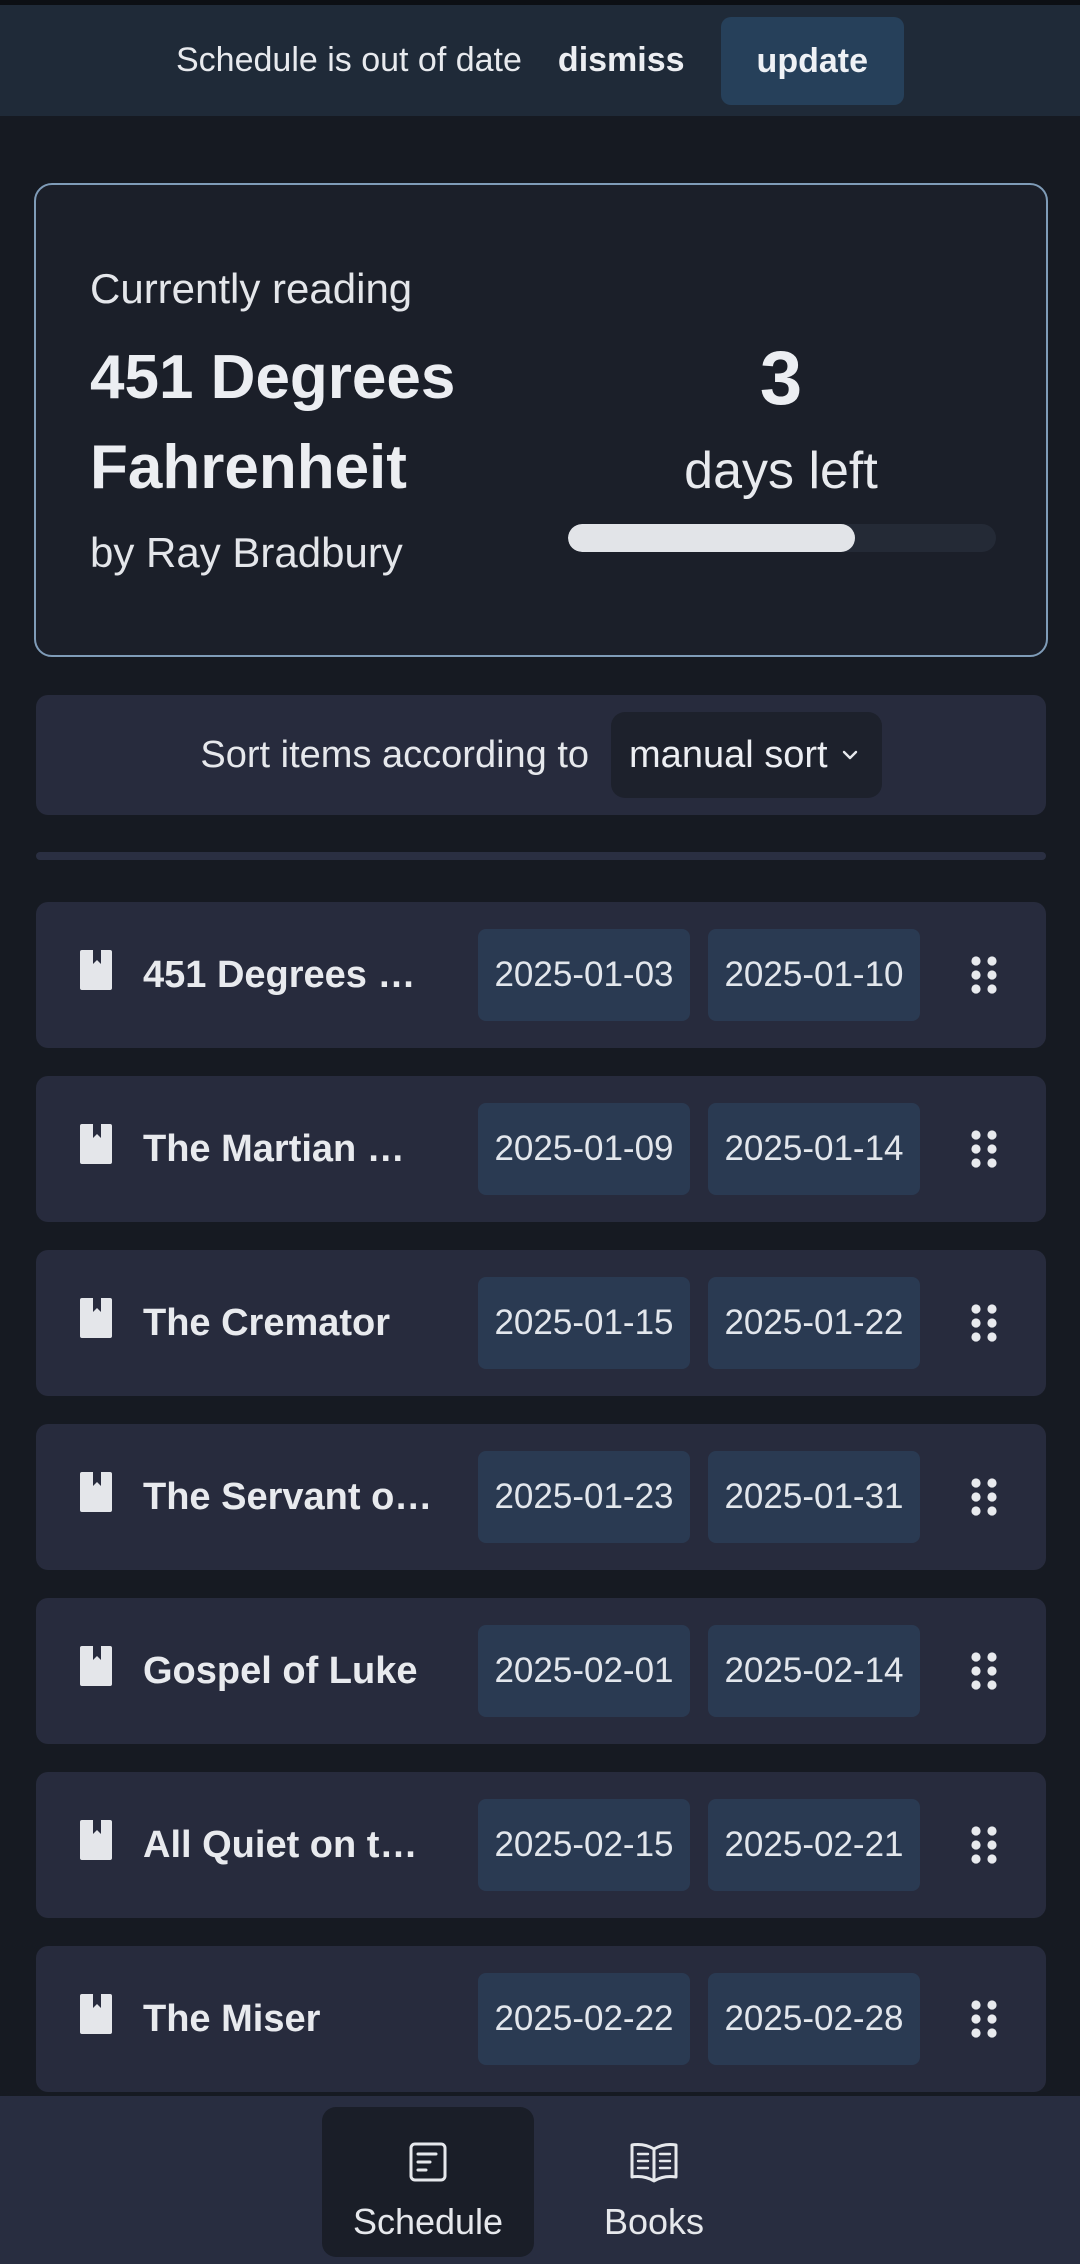 This screenshot has width=1080, height=2264. I want to click on item-title: The Cremator, so click(267, 1322).